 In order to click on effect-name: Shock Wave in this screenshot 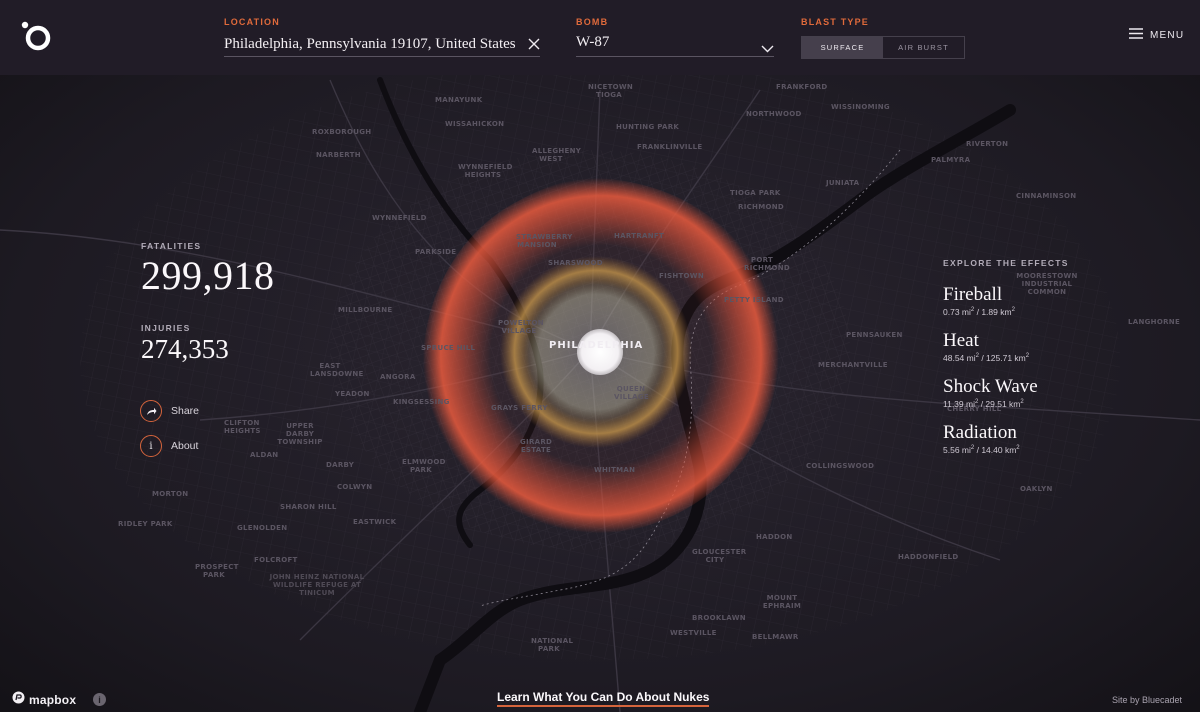, I will do `click(990, 386)`.